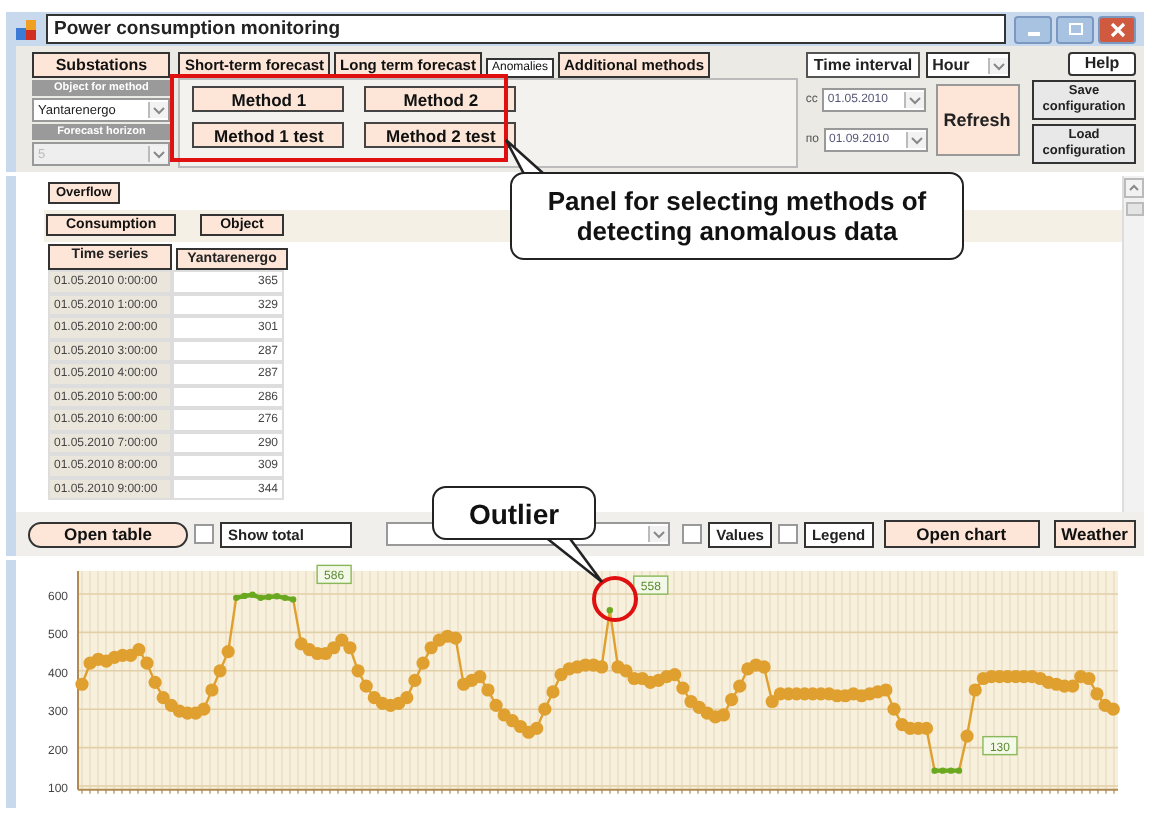  Describe the element at coordinates (863, 65) in the screenshot. I see `time-interval-label: Time interval` at that location.